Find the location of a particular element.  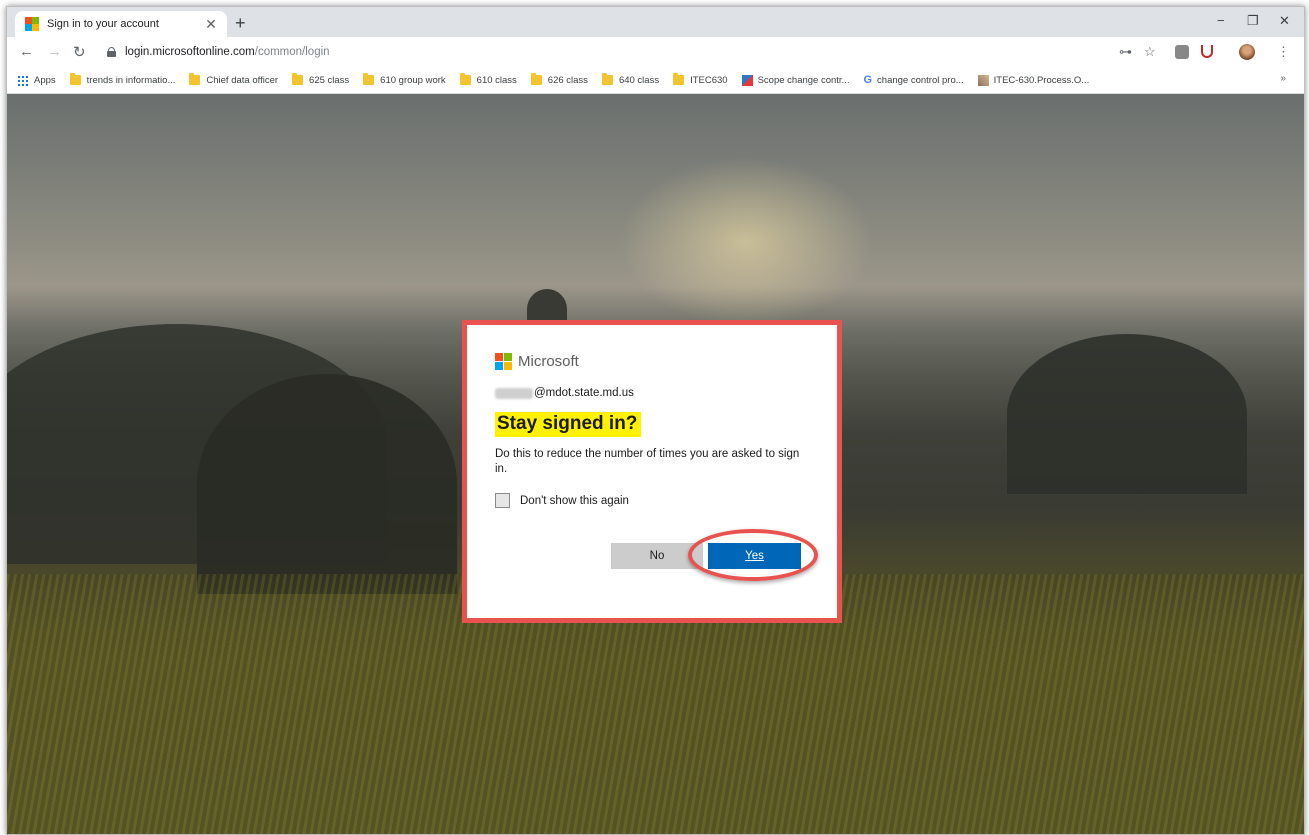

url-text: login.microsoftonline.com/common/login is located at coordinates (227, 52).